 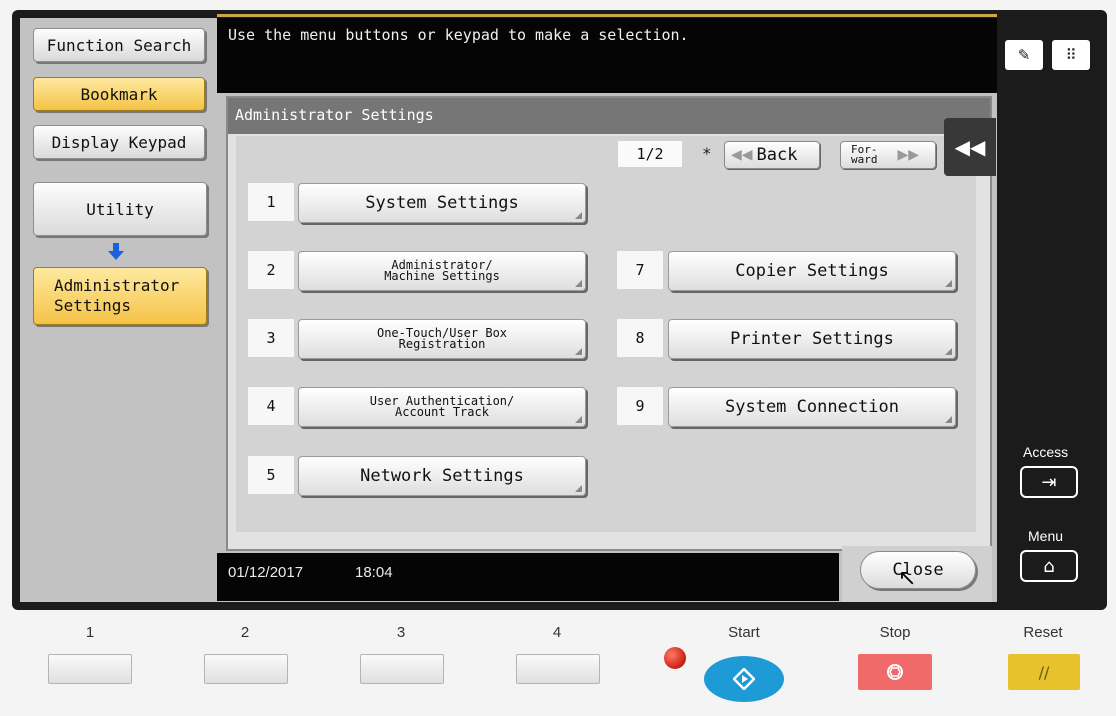 I want to click on reset-button: //, so click(x=1044, y=672).